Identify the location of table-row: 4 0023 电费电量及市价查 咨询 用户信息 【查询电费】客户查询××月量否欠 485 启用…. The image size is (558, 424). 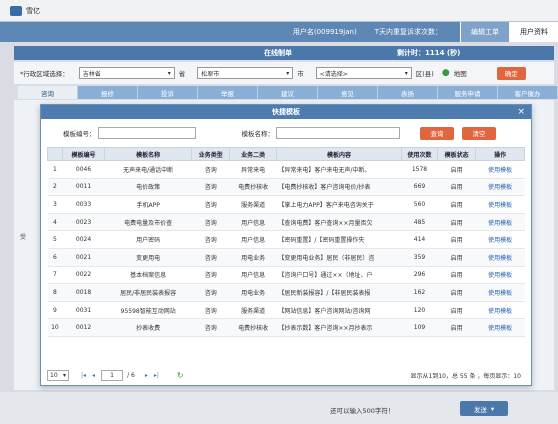
(286, 222).